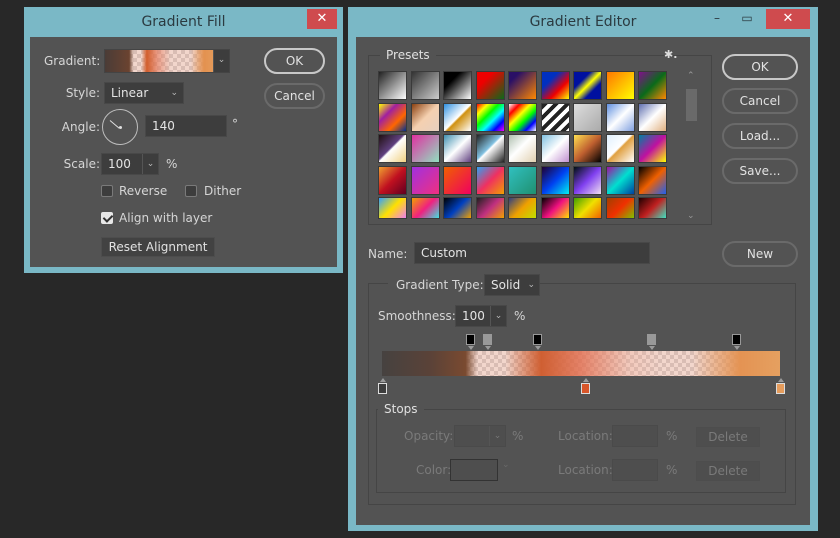 This screenshot has height=538, width=840. I want to click on align-with-layer-label: Align with layer, so click(165, 218).